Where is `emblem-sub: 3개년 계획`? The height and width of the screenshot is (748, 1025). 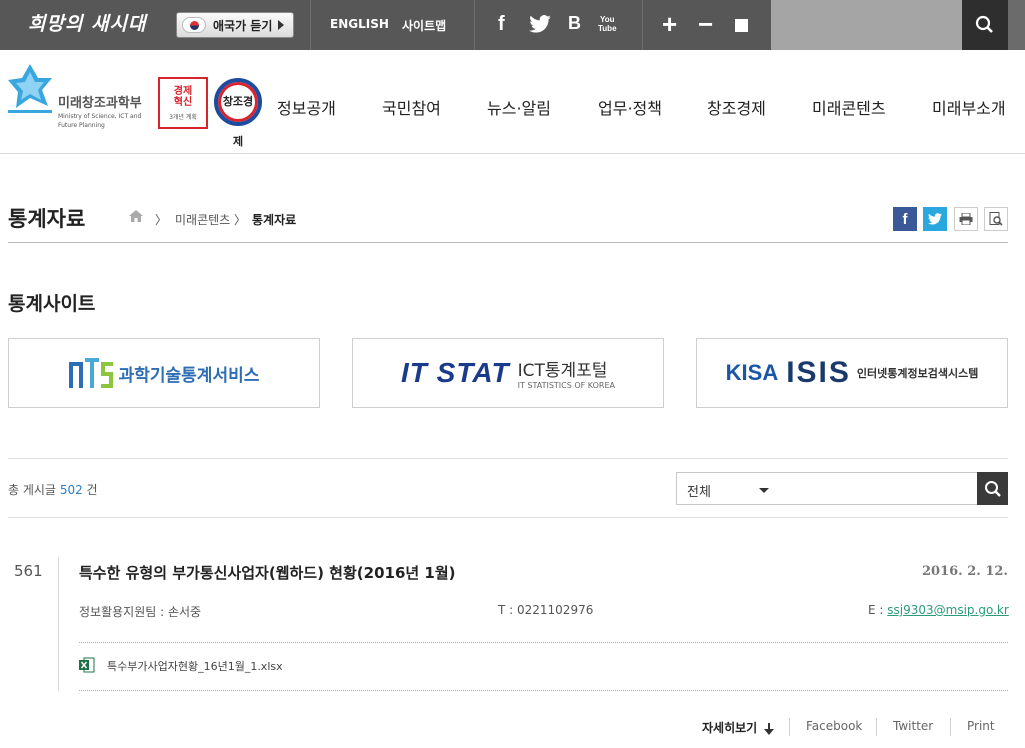 emblem-sub: 3개년 계획 is located at coordinates (183, 117).